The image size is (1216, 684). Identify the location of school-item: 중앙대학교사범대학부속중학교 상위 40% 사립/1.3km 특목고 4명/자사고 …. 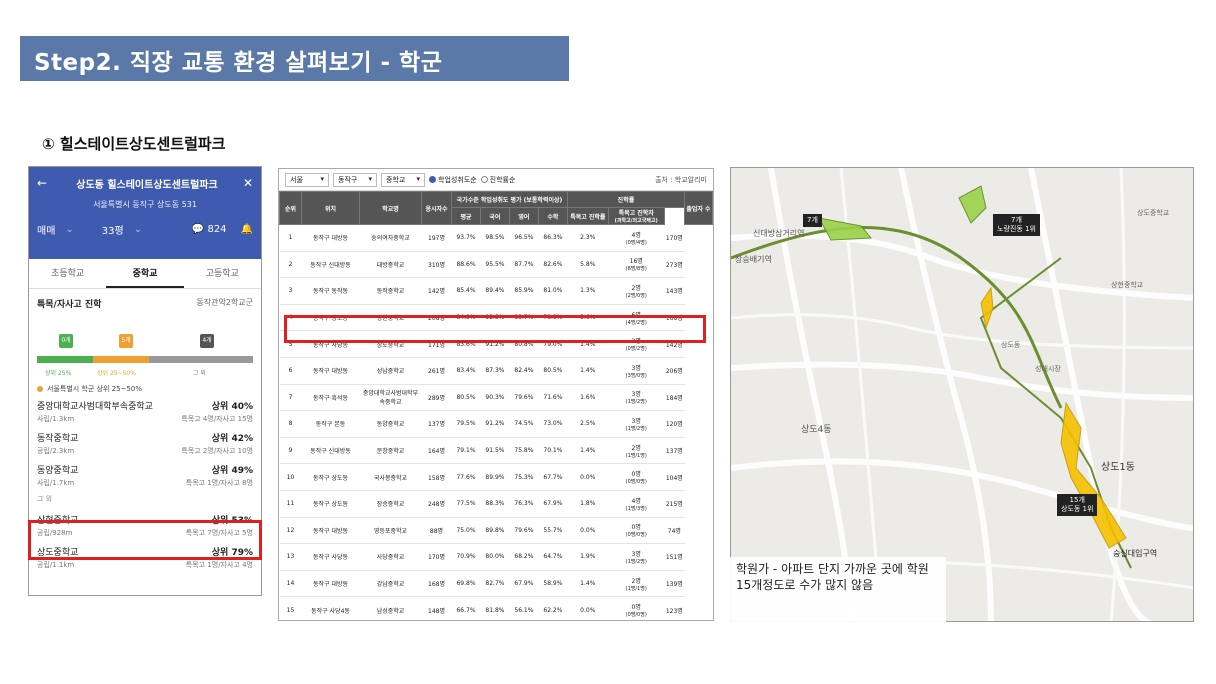
(145, 410).